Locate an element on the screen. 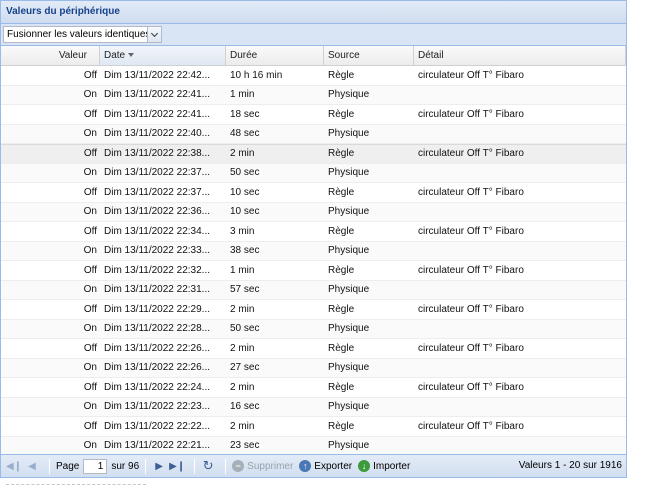  export-button-label: Exporter is located at coordinates (333, 466).